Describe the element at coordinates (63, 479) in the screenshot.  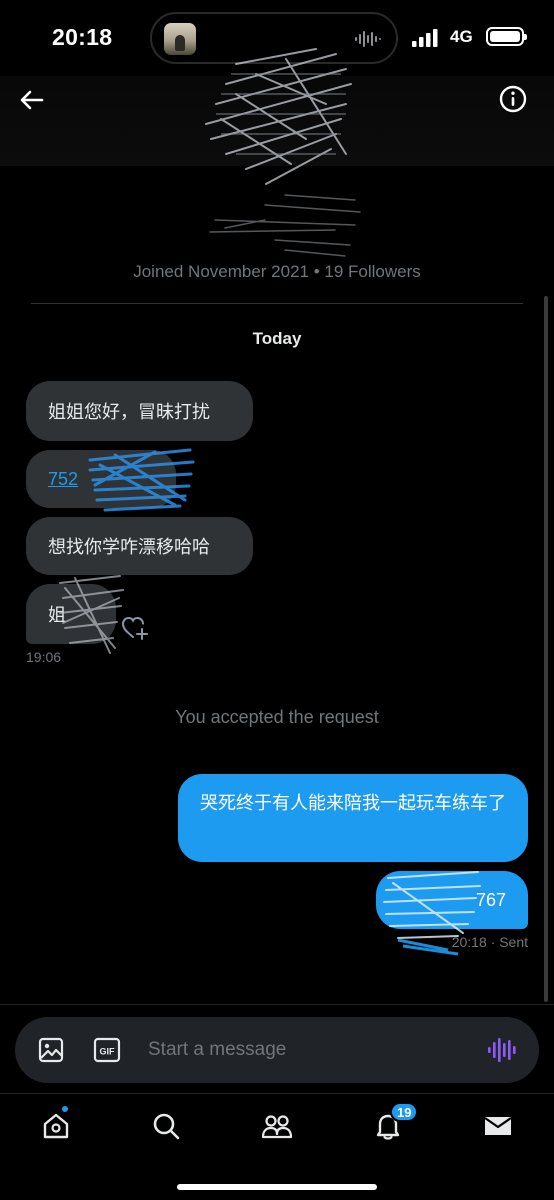
I see `message-link: 752` at that location.